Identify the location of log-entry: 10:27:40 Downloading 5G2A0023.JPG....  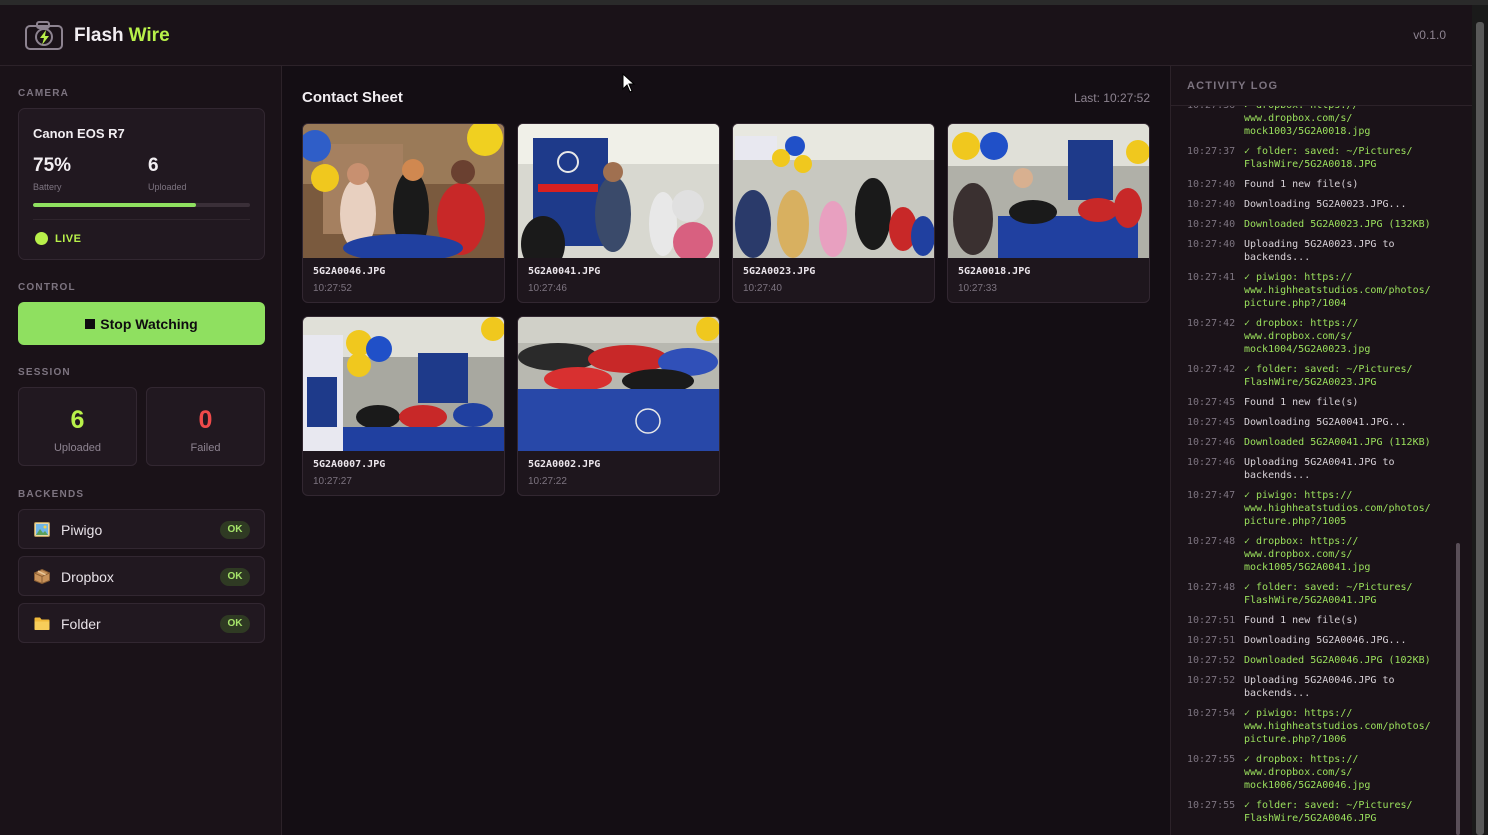
(1323, 204).